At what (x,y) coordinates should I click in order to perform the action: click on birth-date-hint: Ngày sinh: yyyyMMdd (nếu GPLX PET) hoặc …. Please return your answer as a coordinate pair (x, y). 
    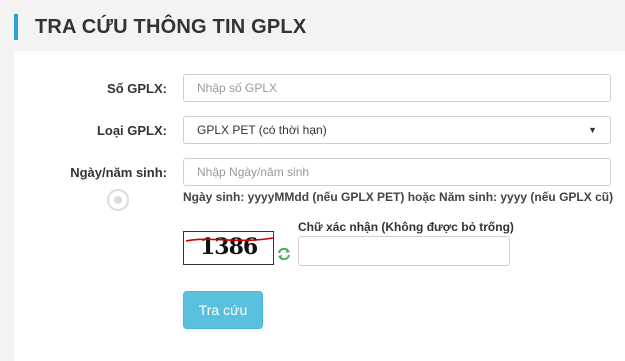
    Looking at the image, I should click on (398, 197).